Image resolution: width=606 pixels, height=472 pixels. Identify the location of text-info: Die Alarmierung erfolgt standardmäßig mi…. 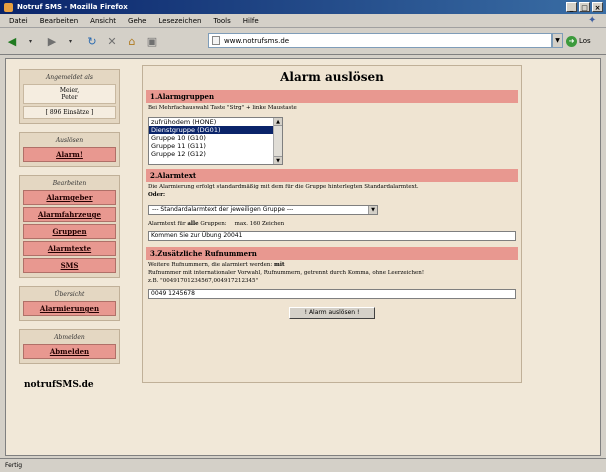
(332, 192).